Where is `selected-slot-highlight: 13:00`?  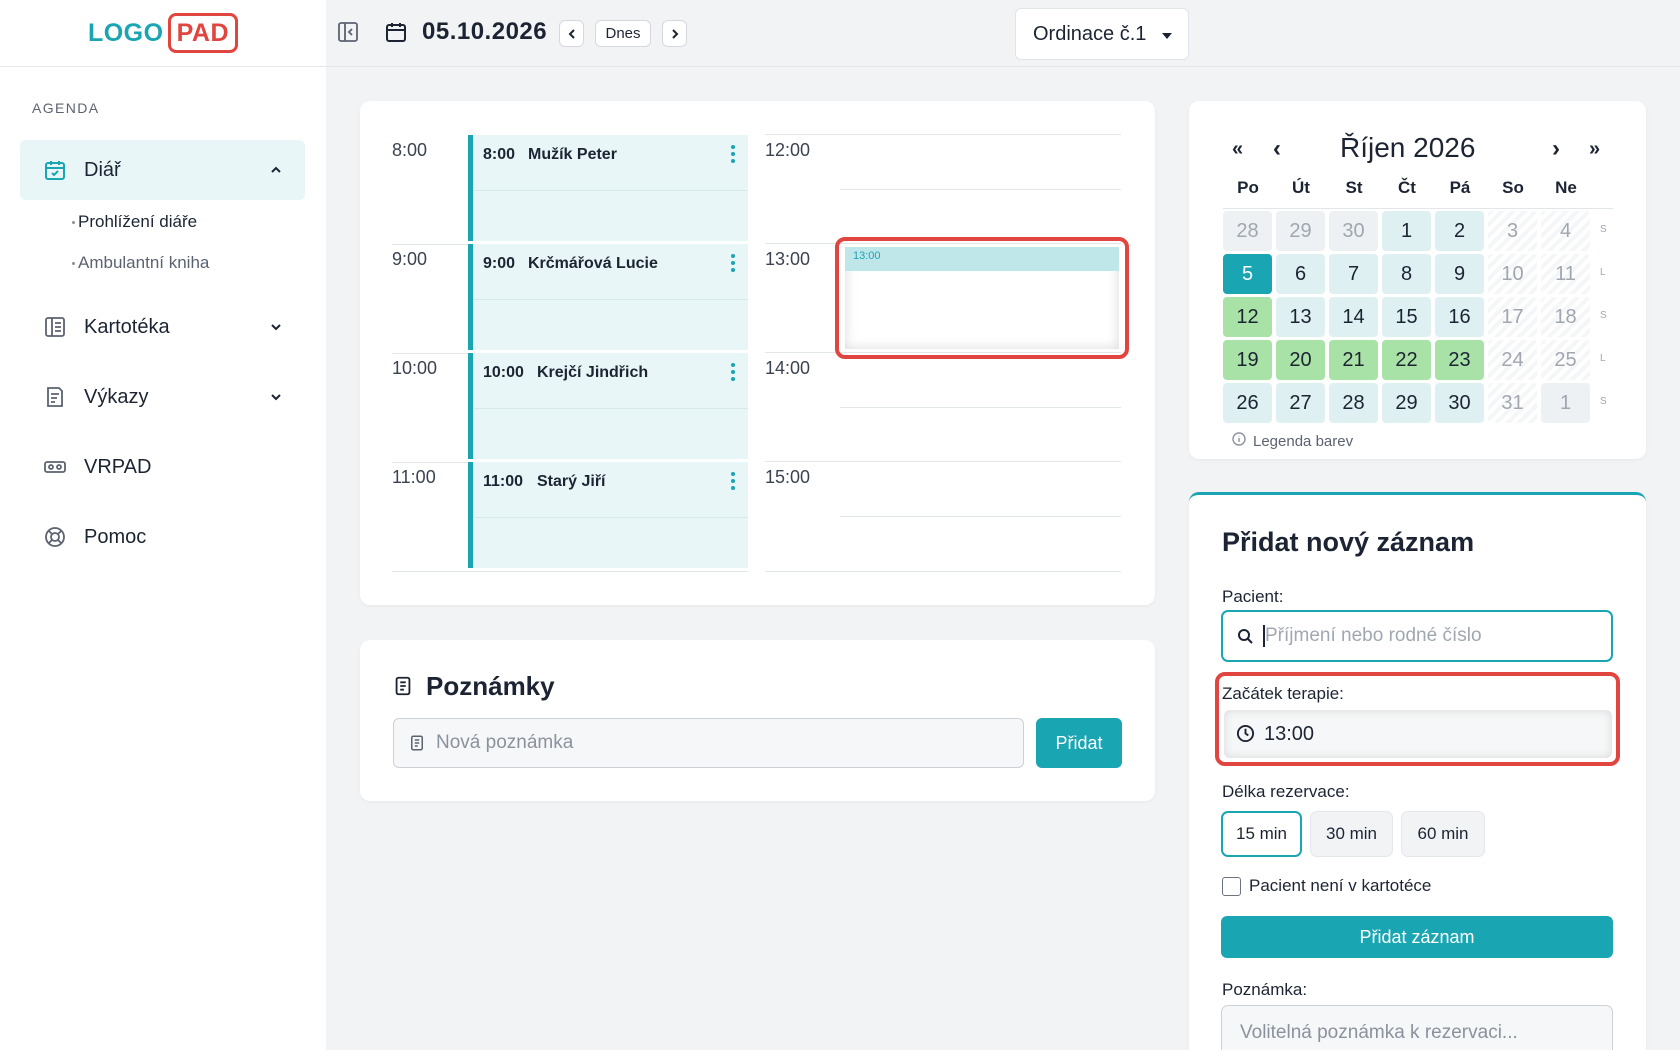 selected-slot-highlight: 13:00 is located at coordinates (982, 298).